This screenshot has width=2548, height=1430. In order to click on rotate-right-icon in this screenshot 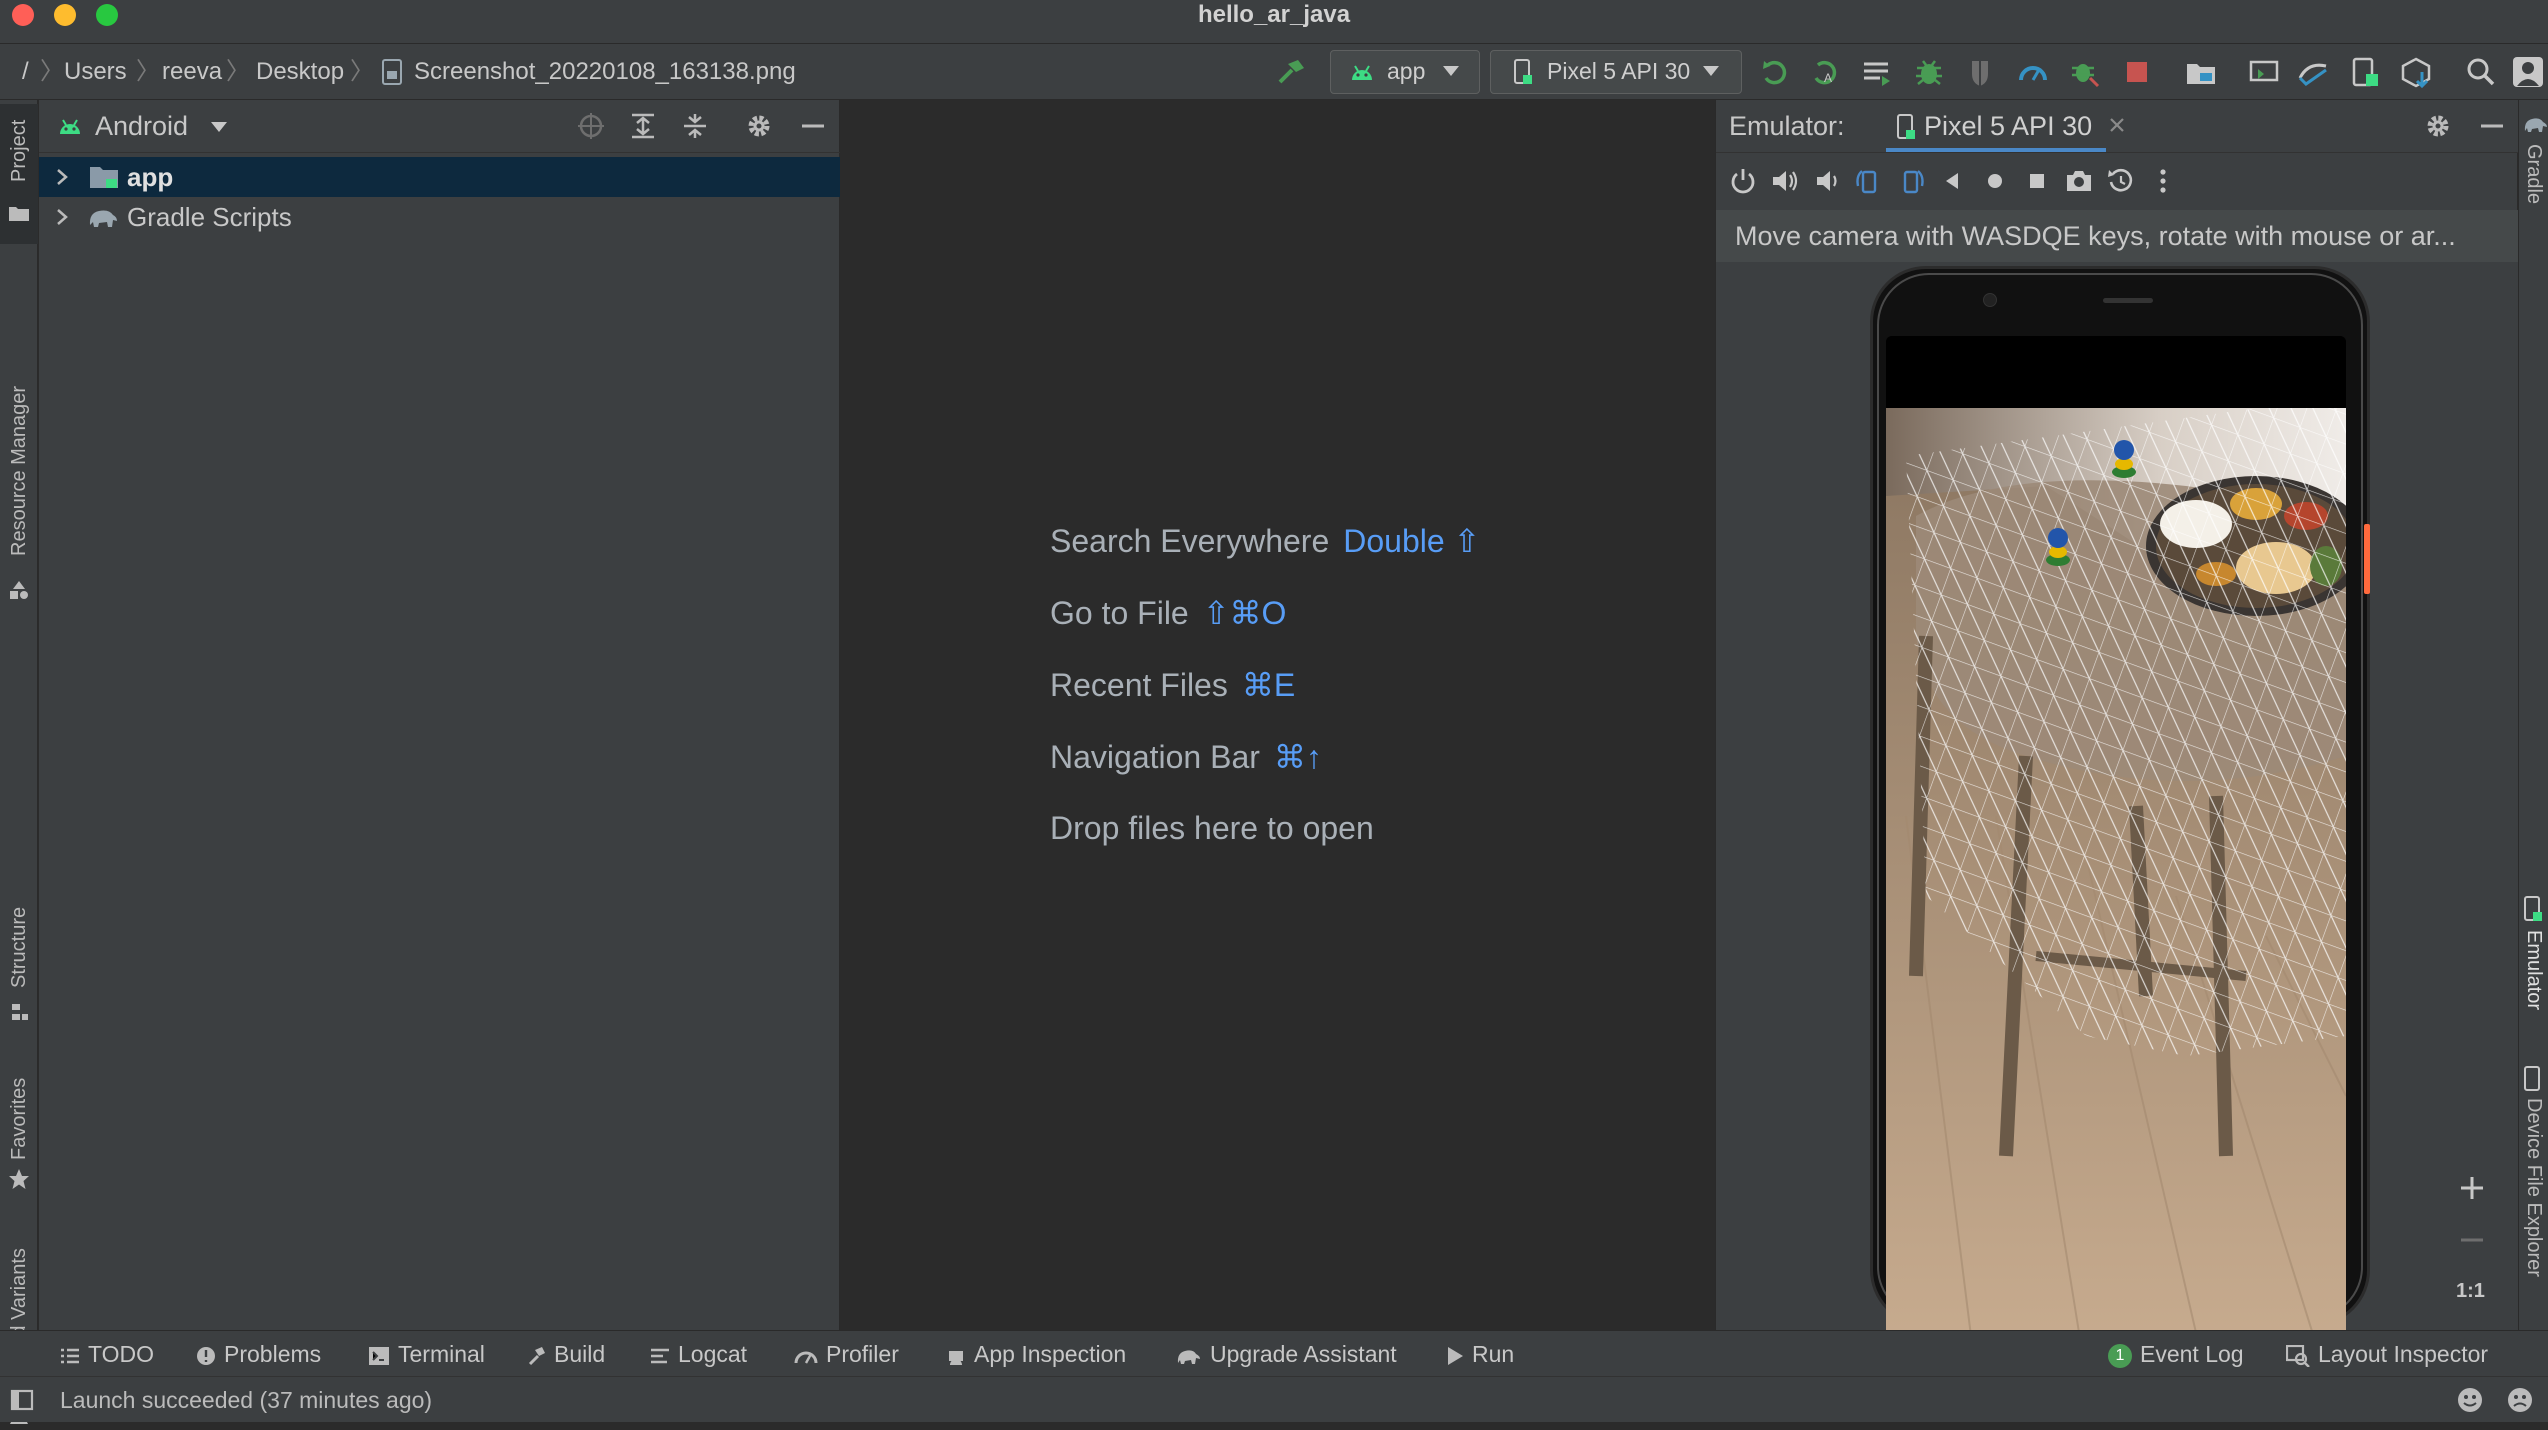, I will do `click(1911, 181)`.